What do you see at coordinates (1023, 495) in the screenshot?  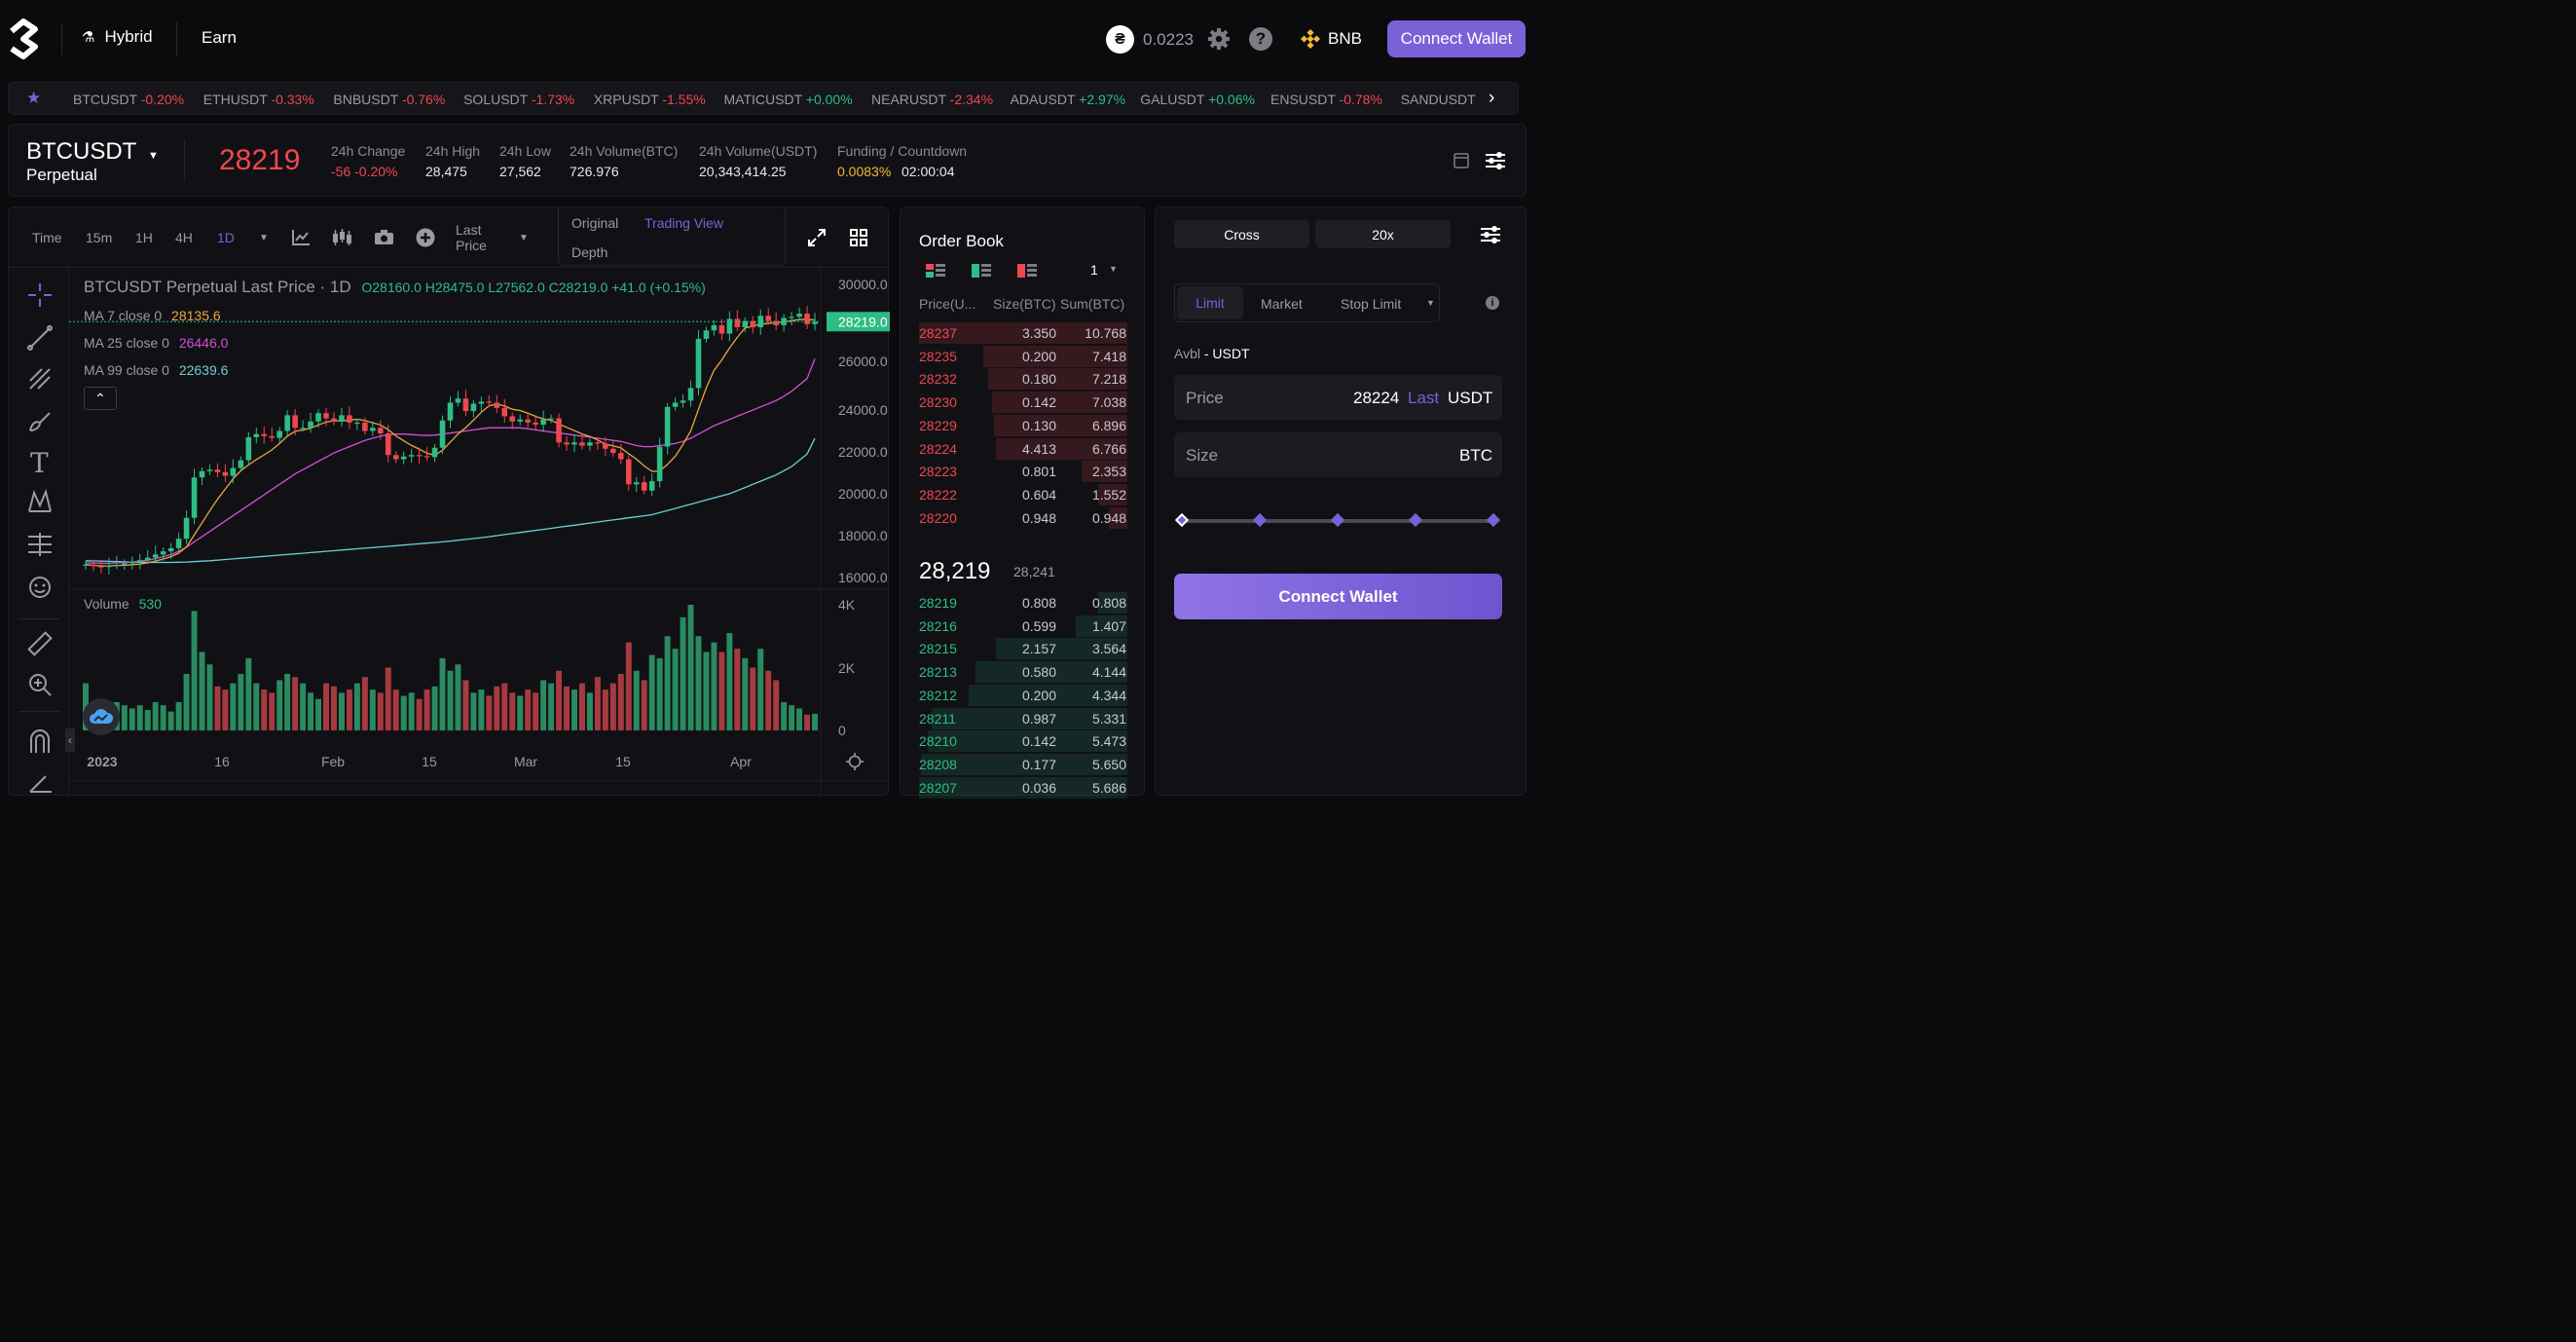 I see `order-row: 28222 0.604 1.552` at bounding box center [1023, 495].